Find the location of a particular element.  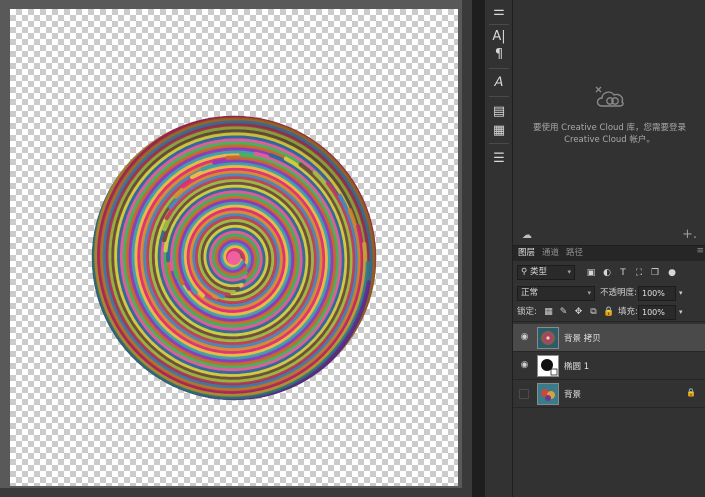

blend-mode-dropdown: 正常 ▾ is located at coordinates (556, 293).